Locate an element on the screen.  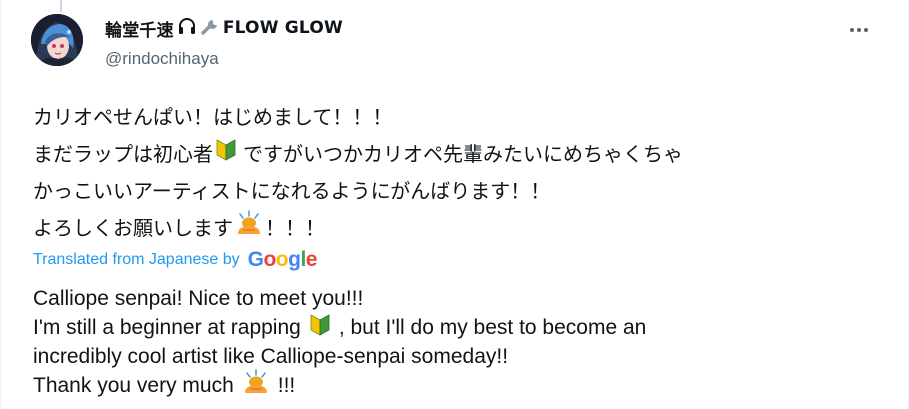
headphones-icon is located at coordinates (187, 28).